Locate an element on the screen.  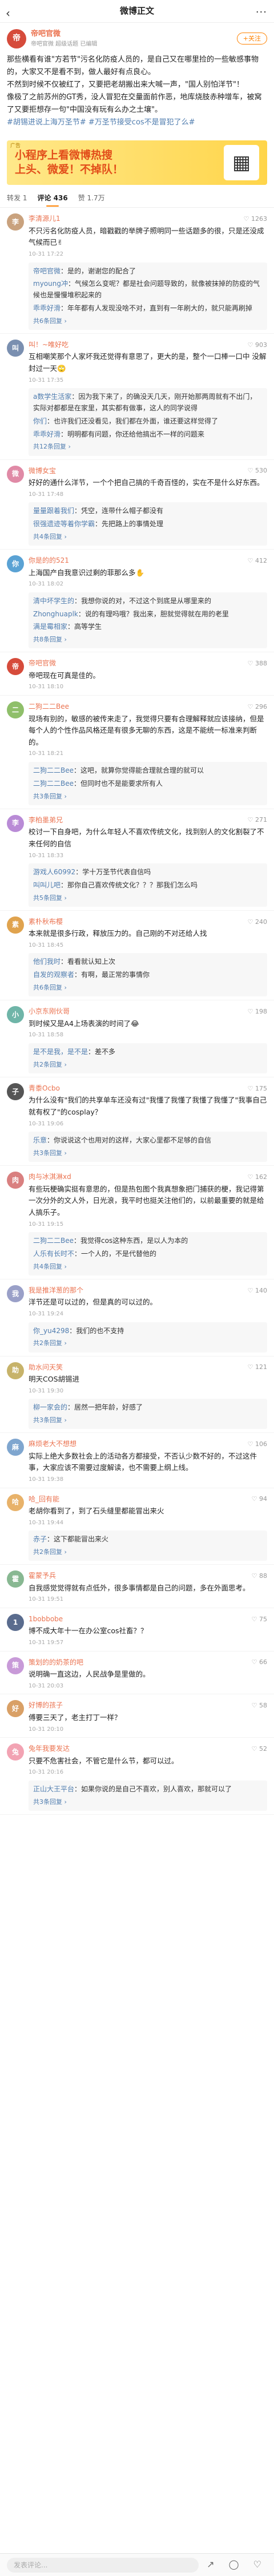
reply-author: 你们 is located at coordinates (40, 421).